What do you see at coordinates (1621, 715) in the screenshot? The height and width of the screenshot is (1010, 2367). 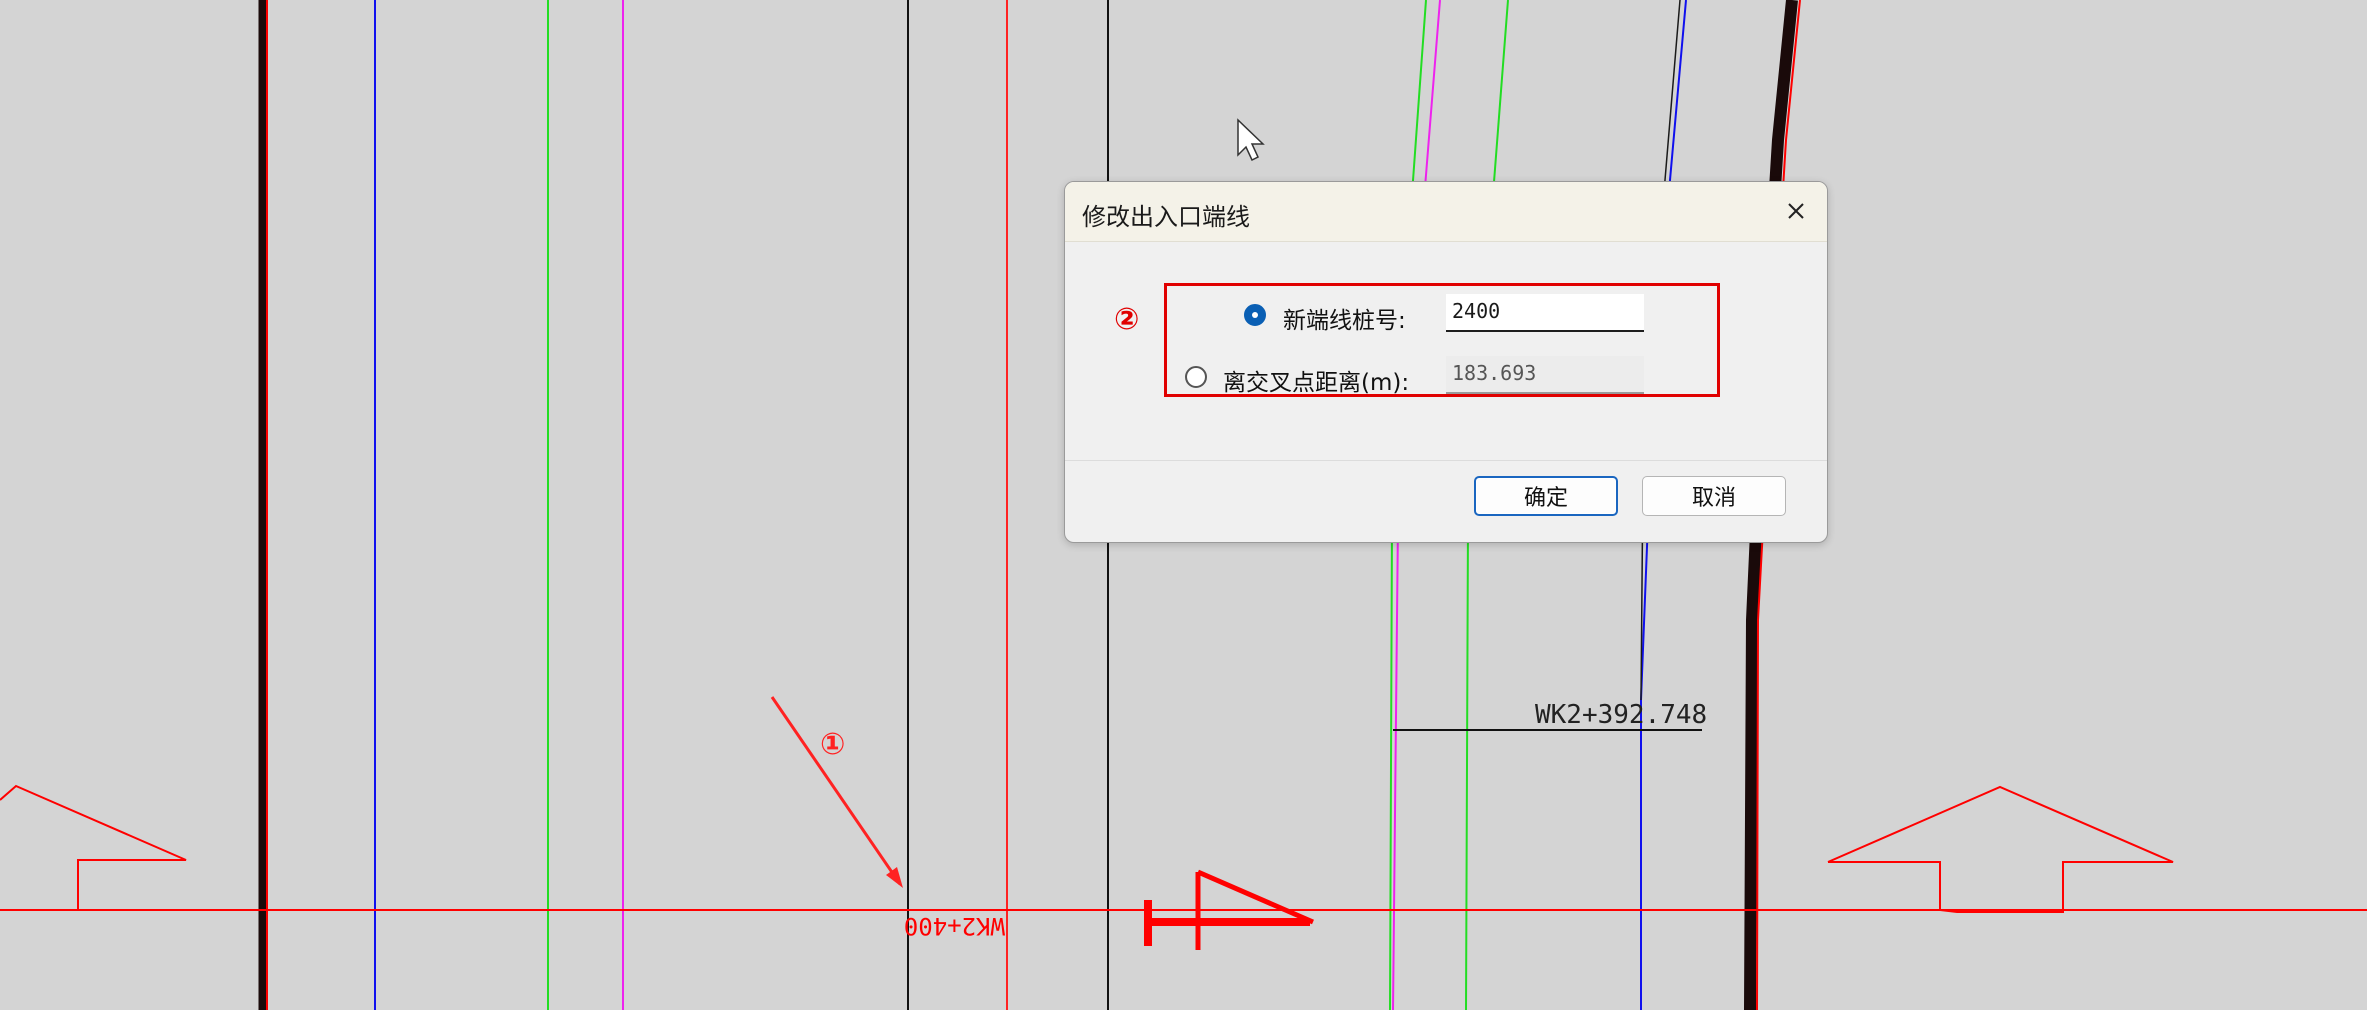 I see `station-label-top: WK2+392.748` at bounding box center [1621, 715].